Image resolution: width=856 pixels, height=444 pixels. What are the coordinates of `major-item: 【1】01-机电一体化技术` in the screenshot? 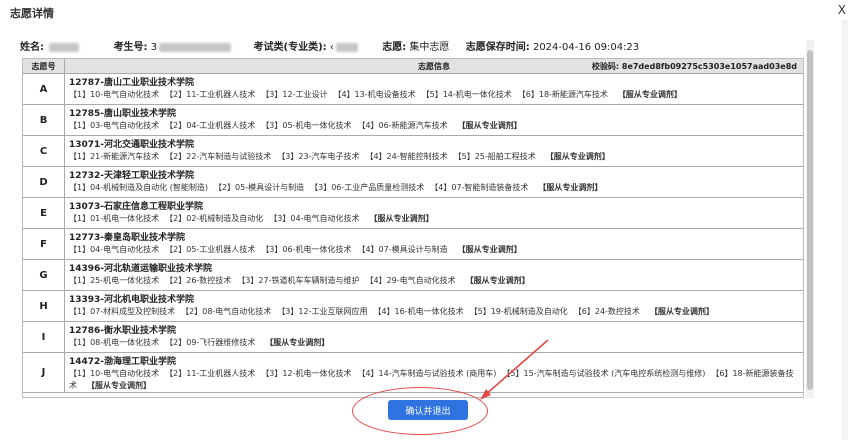 It's located at (114, 218).